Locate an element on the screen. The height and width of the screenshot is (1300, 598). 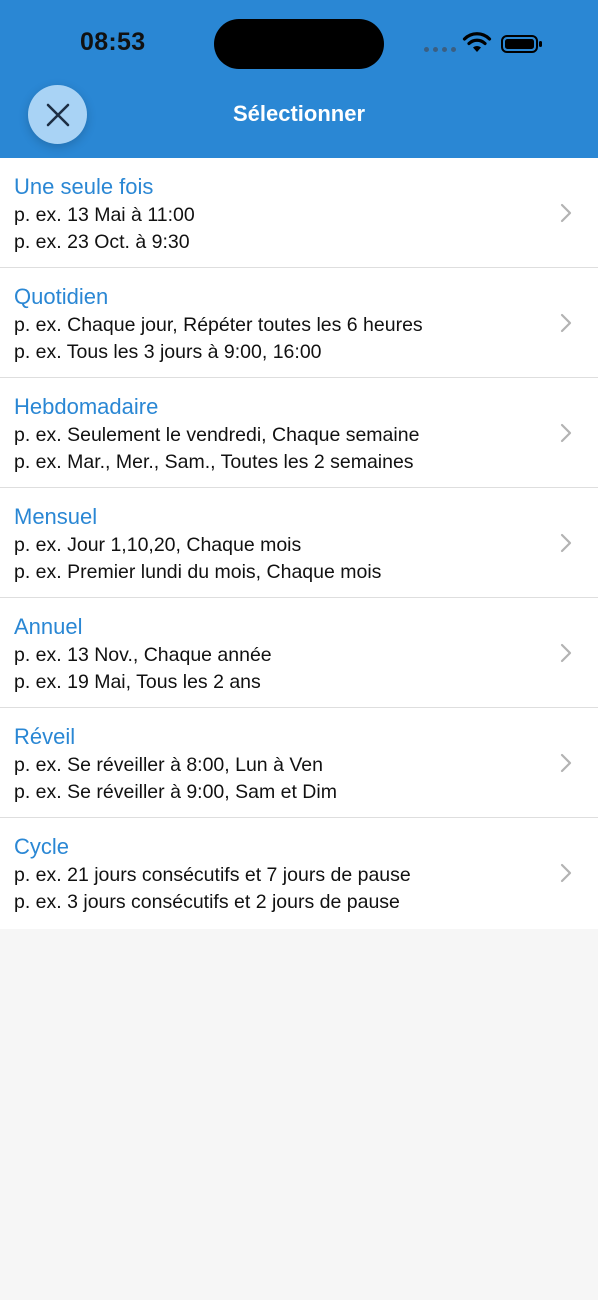
option-title: Annuel is located at coordinates (48, 626).